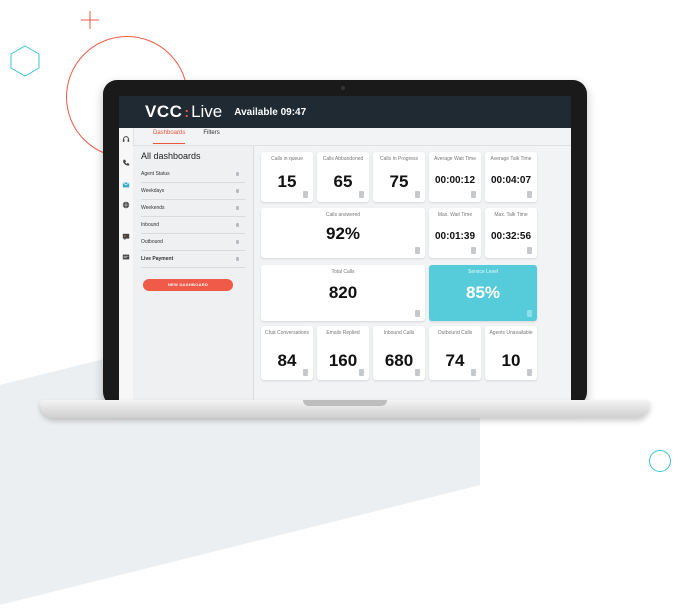  What do you see at coordinates (399, 159) in the screenshot?
I see `tile-label: Calls In Progress` at bounding box center [399, 159].